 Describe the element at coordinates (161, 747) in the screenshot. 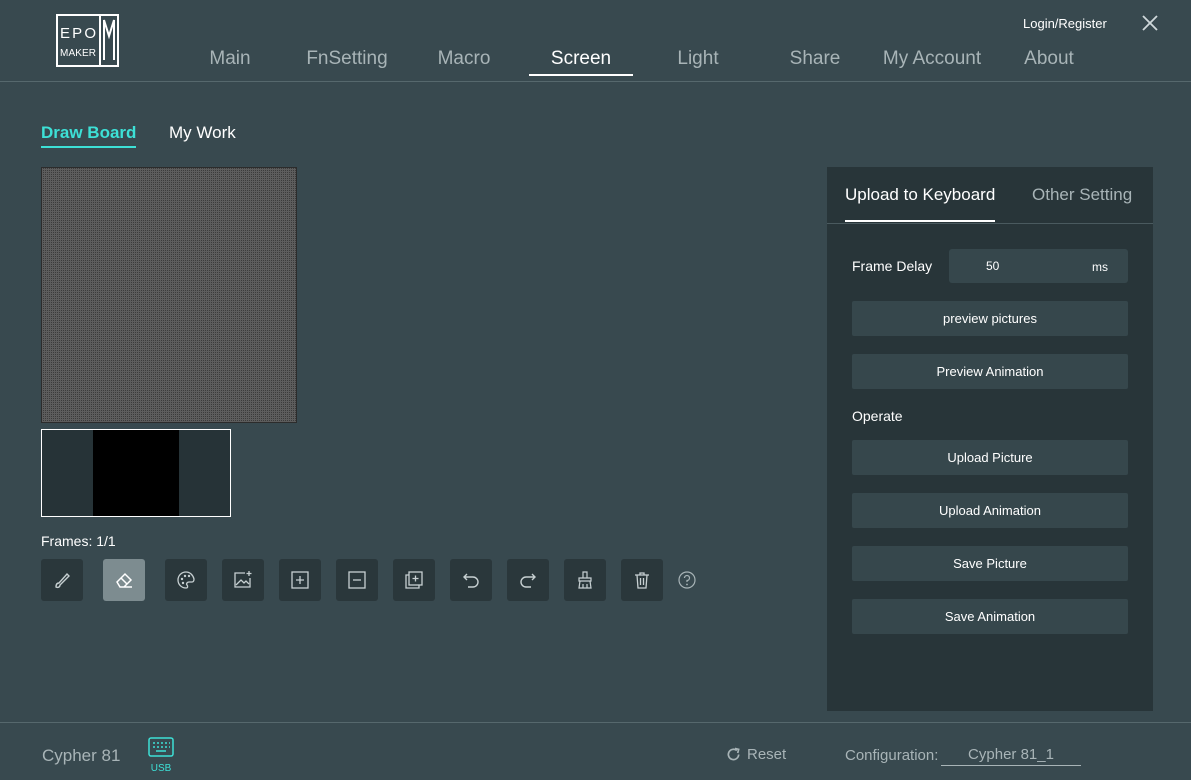

I see `keyboard-icon` at that location.